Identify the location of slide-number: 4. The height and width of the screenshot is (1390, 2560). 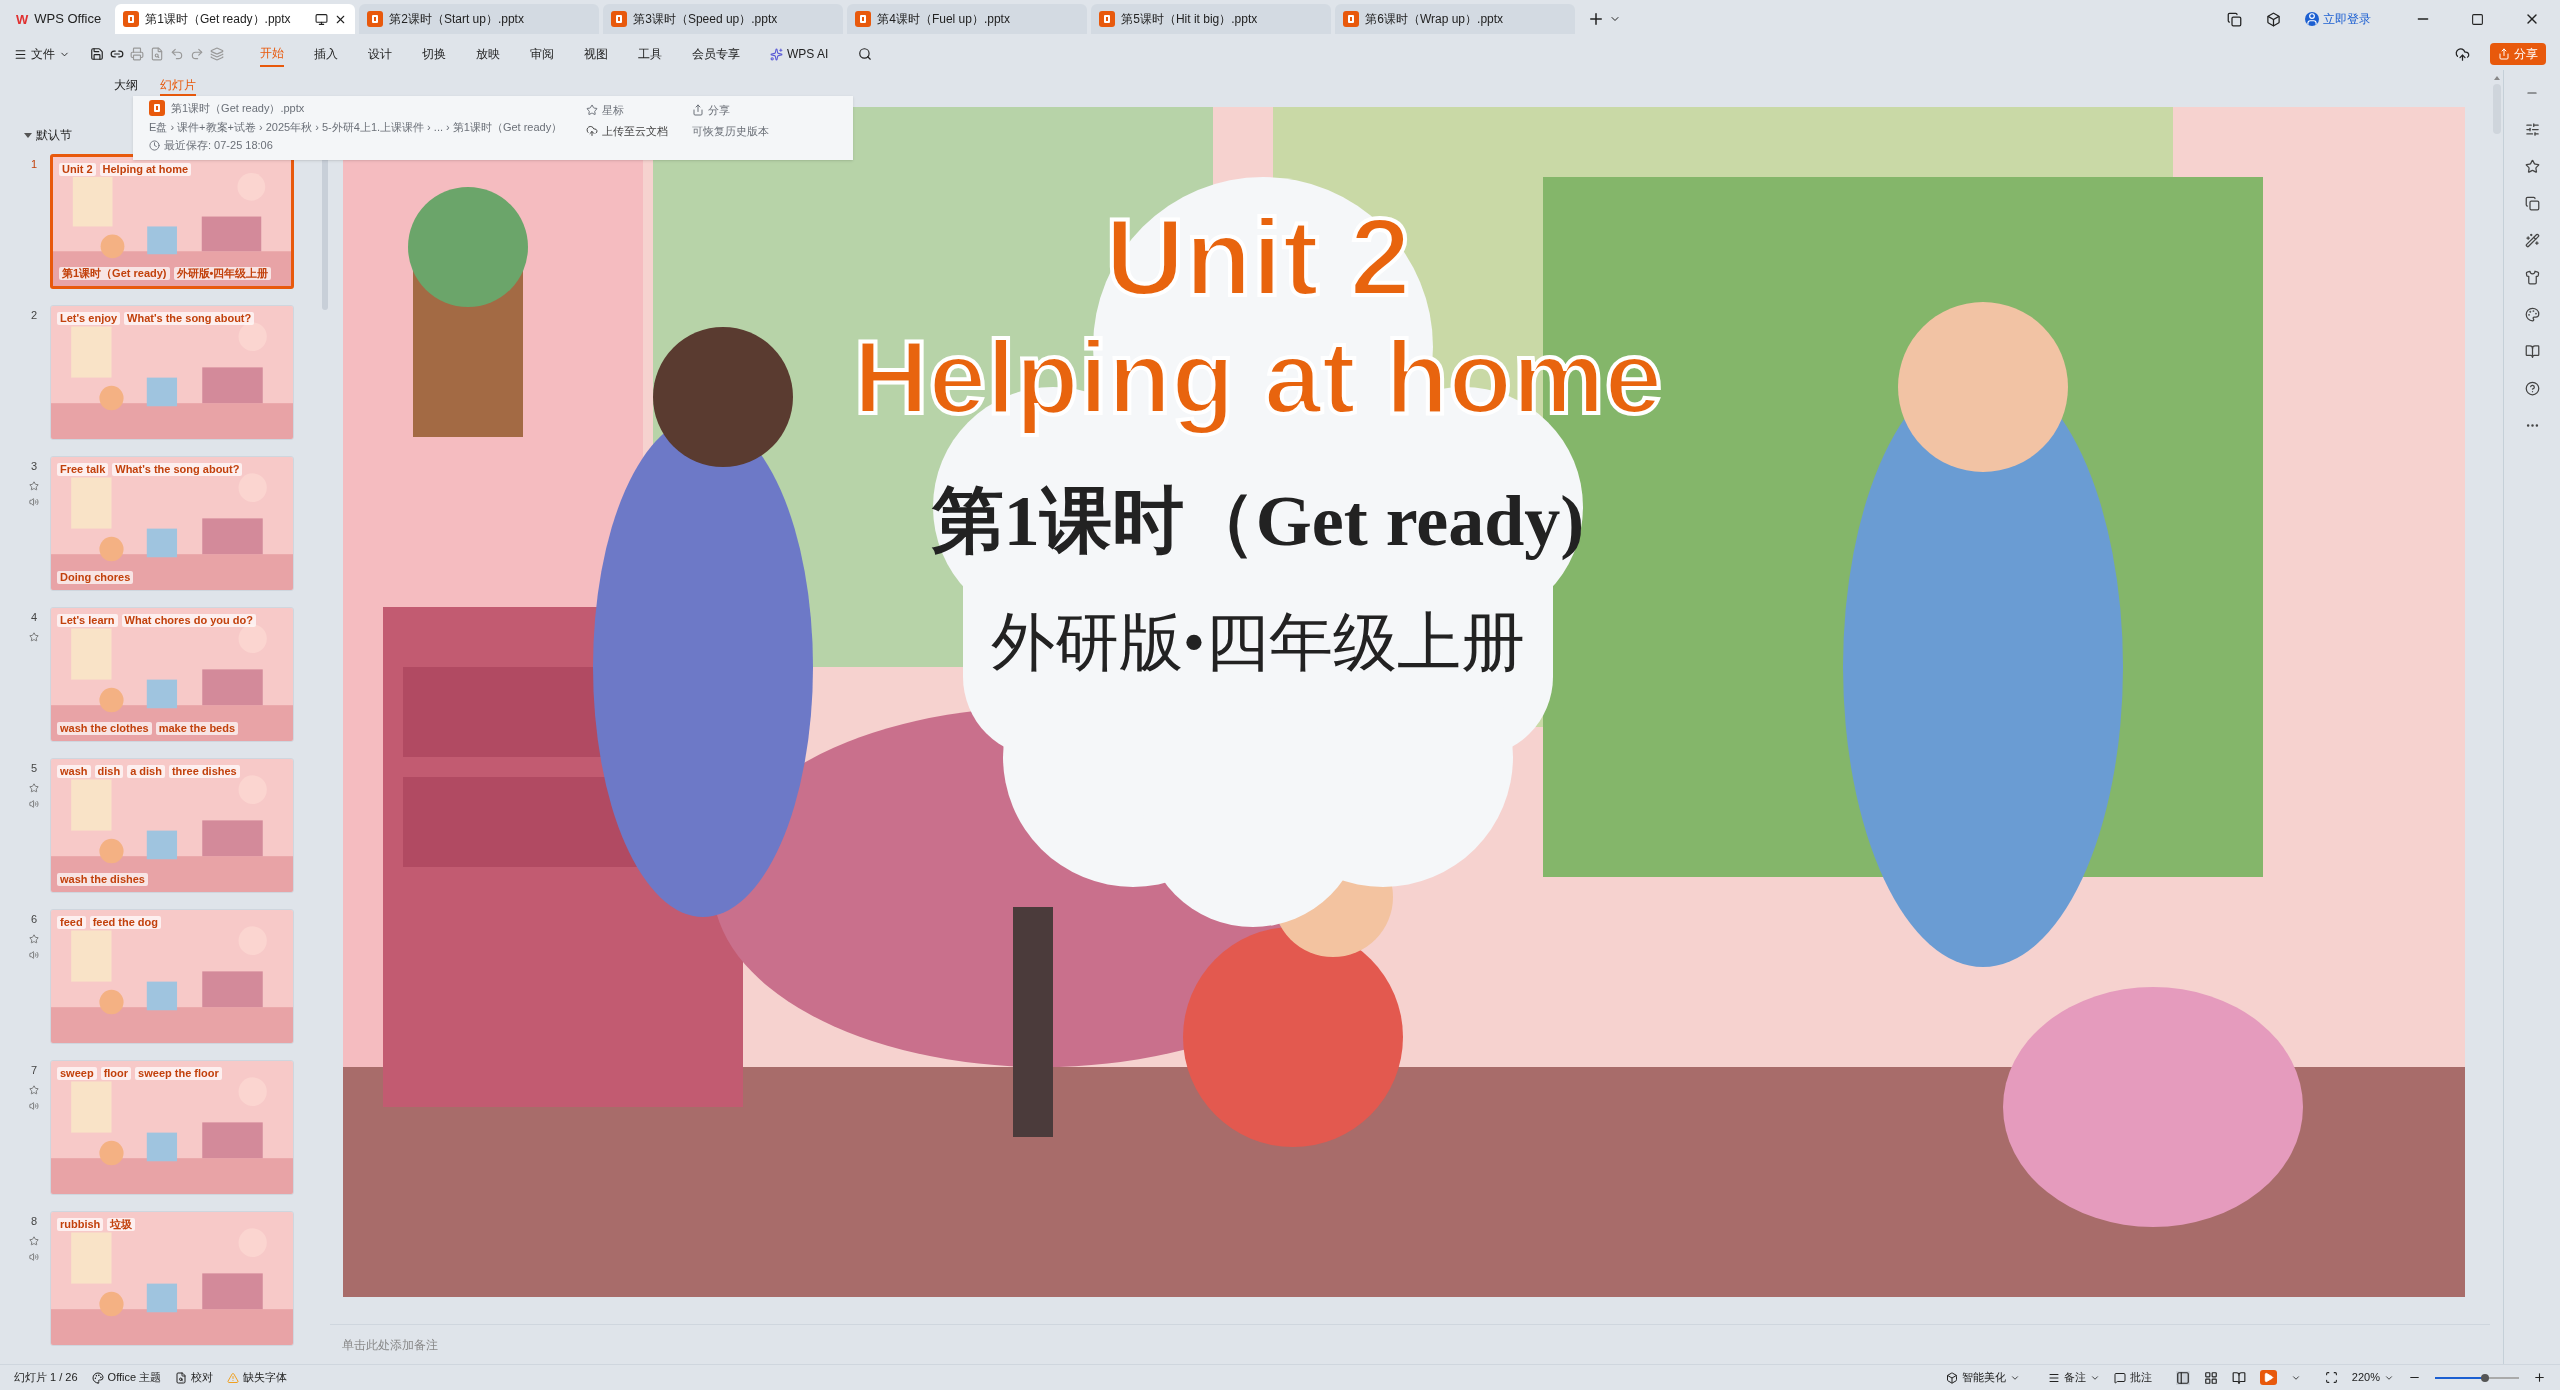
(34, 617).